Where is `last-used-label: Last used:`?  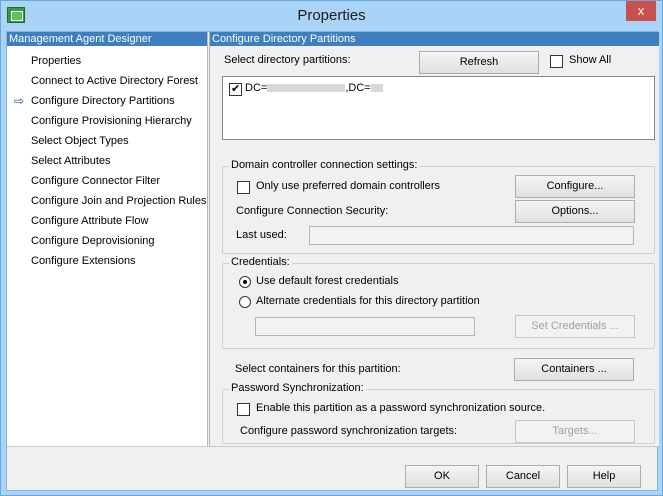
last-used-label: Last used: is located at coordinates (261, 235).